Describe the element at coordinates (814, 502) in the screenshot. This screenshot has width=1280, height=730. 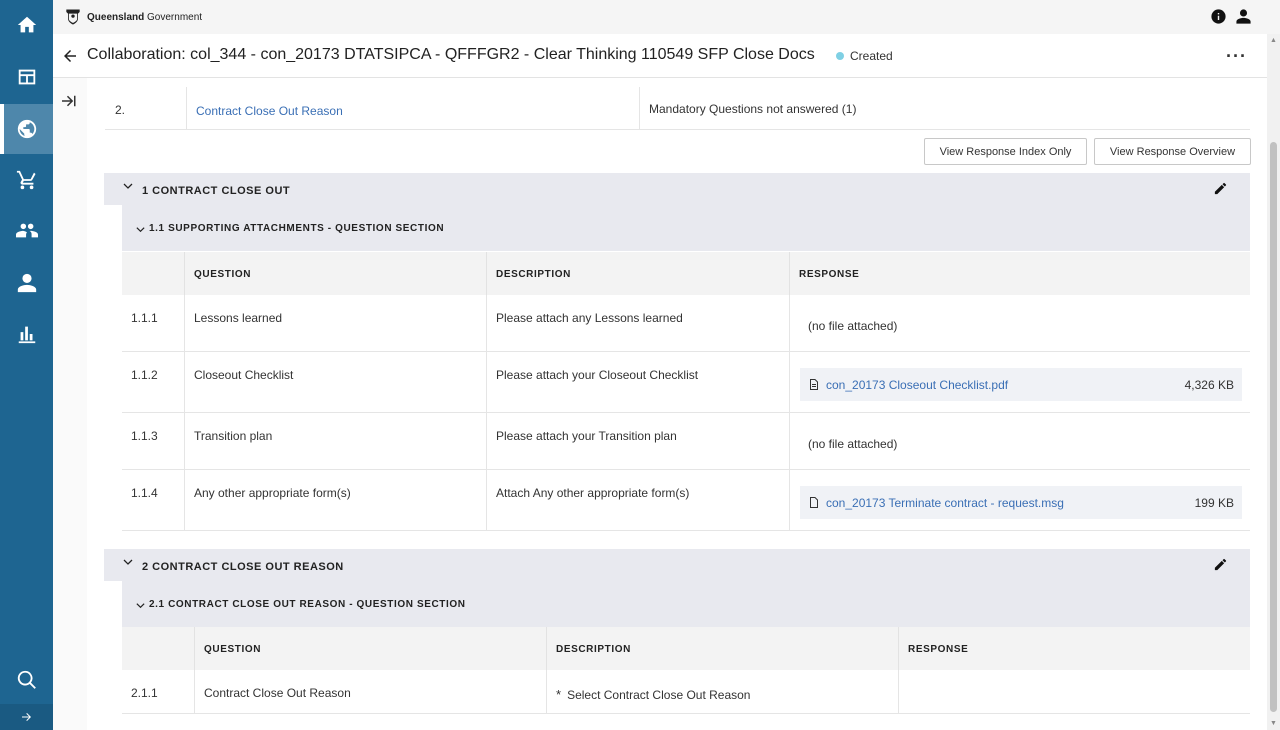
I see `file-icon` at that location.